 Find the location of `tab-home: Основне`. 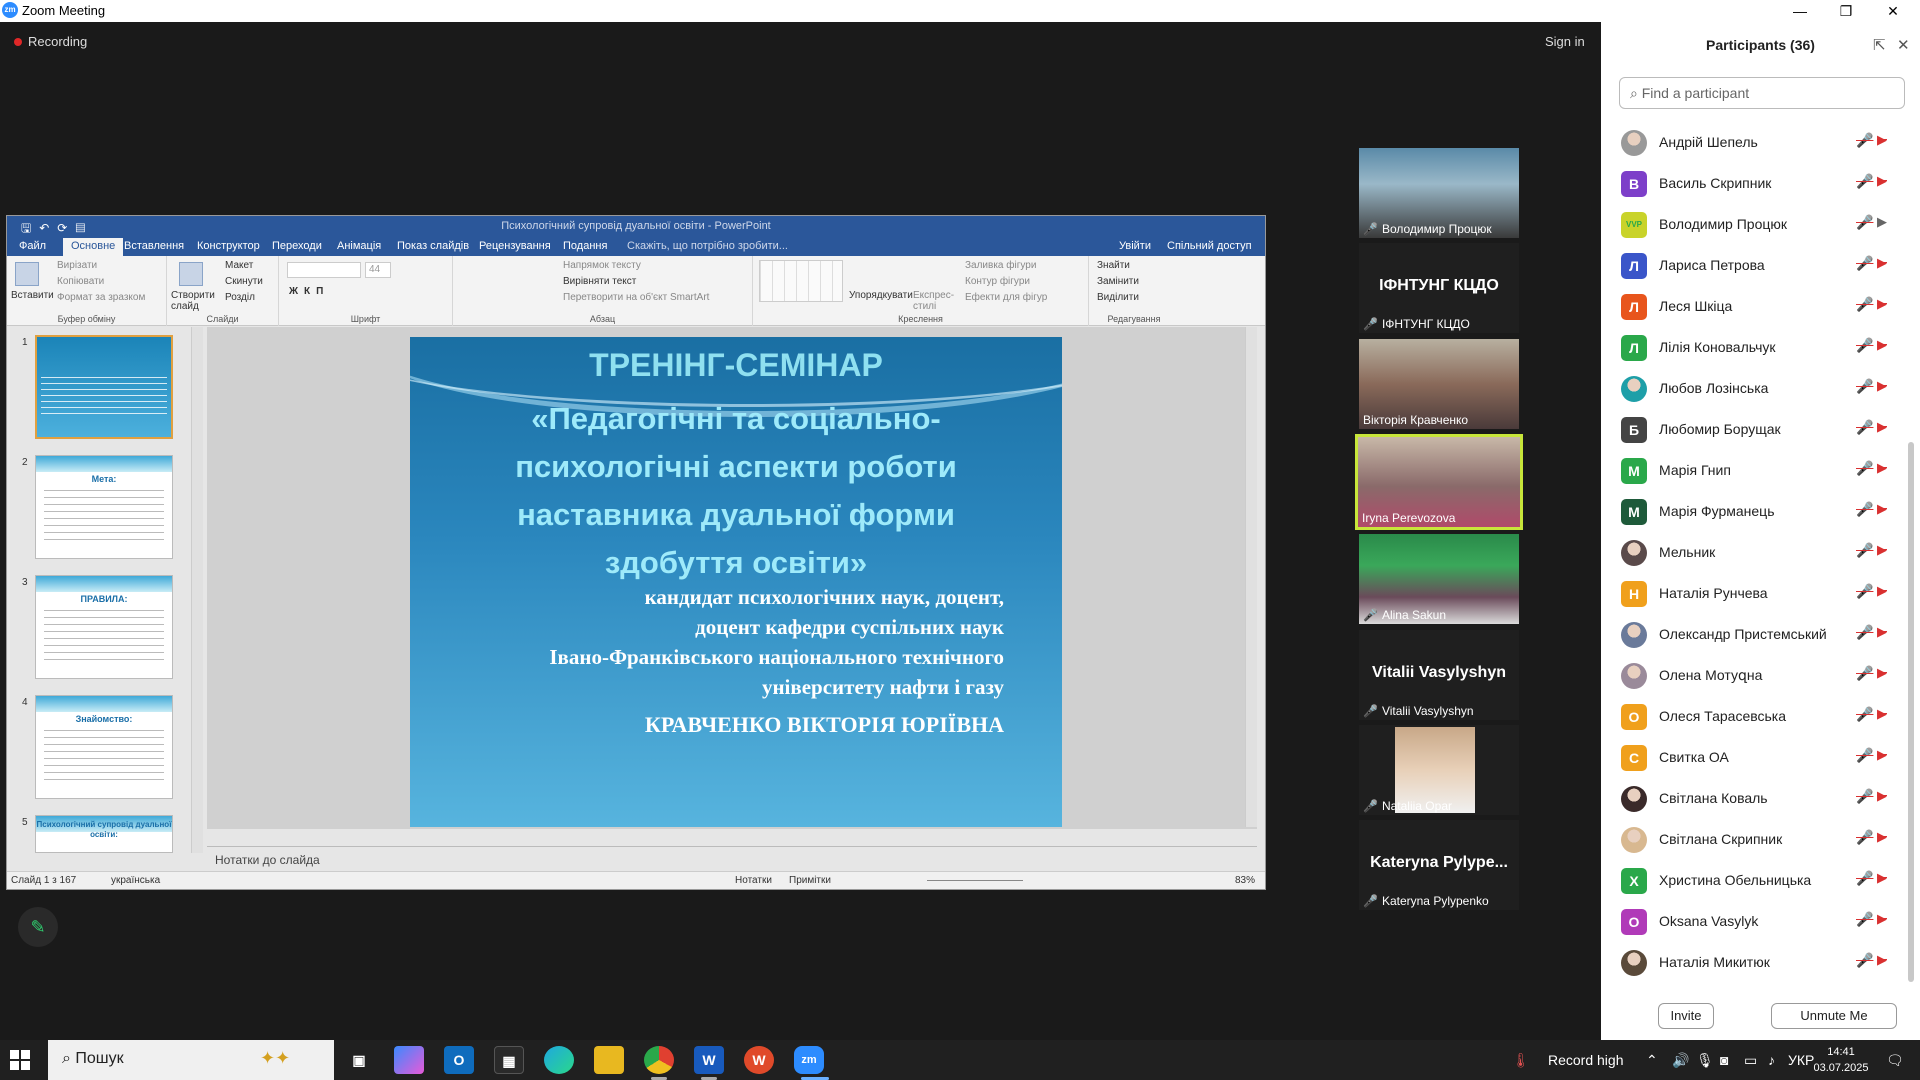

tab-home: Основне is located at coordinates (93, 247).